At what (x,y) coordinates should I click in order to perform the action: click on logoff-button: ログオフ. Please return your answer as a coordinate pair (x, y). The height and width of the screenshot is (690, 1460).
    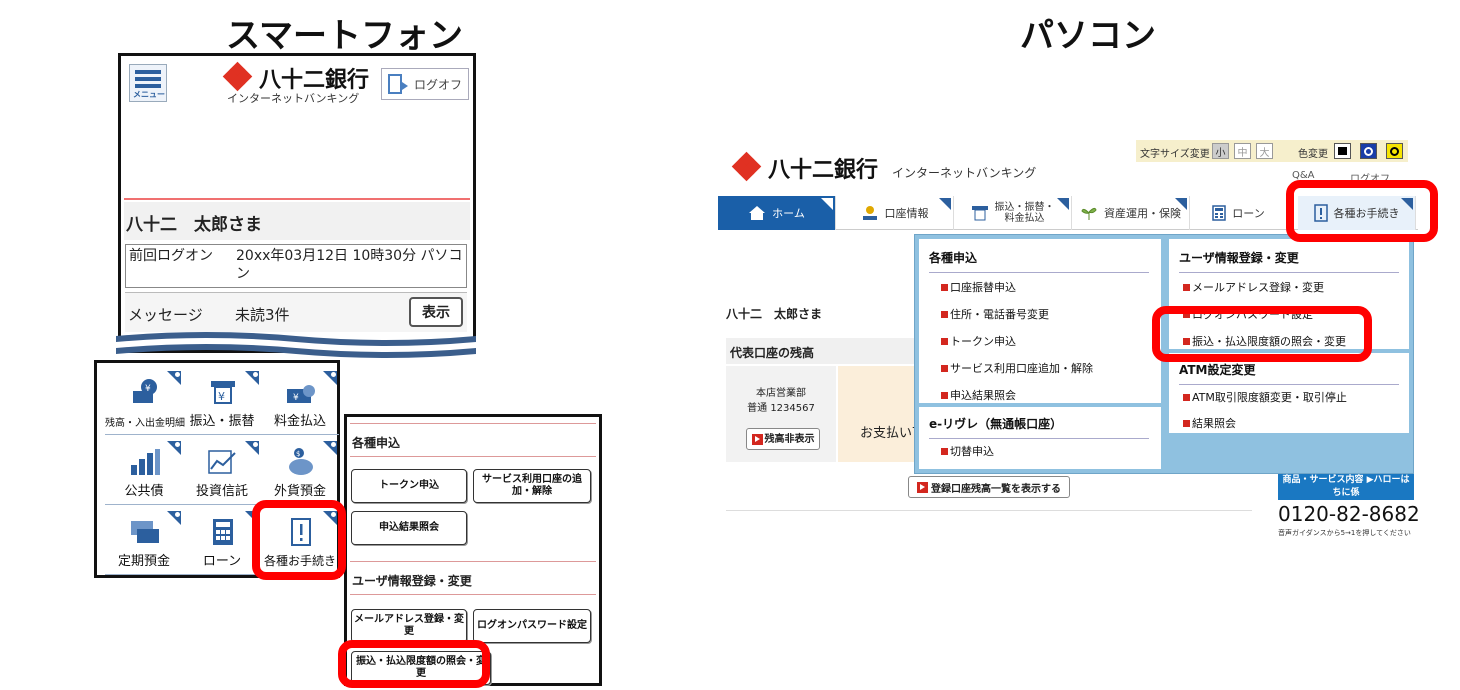
    Looking at the image, I should click on (425, 84).